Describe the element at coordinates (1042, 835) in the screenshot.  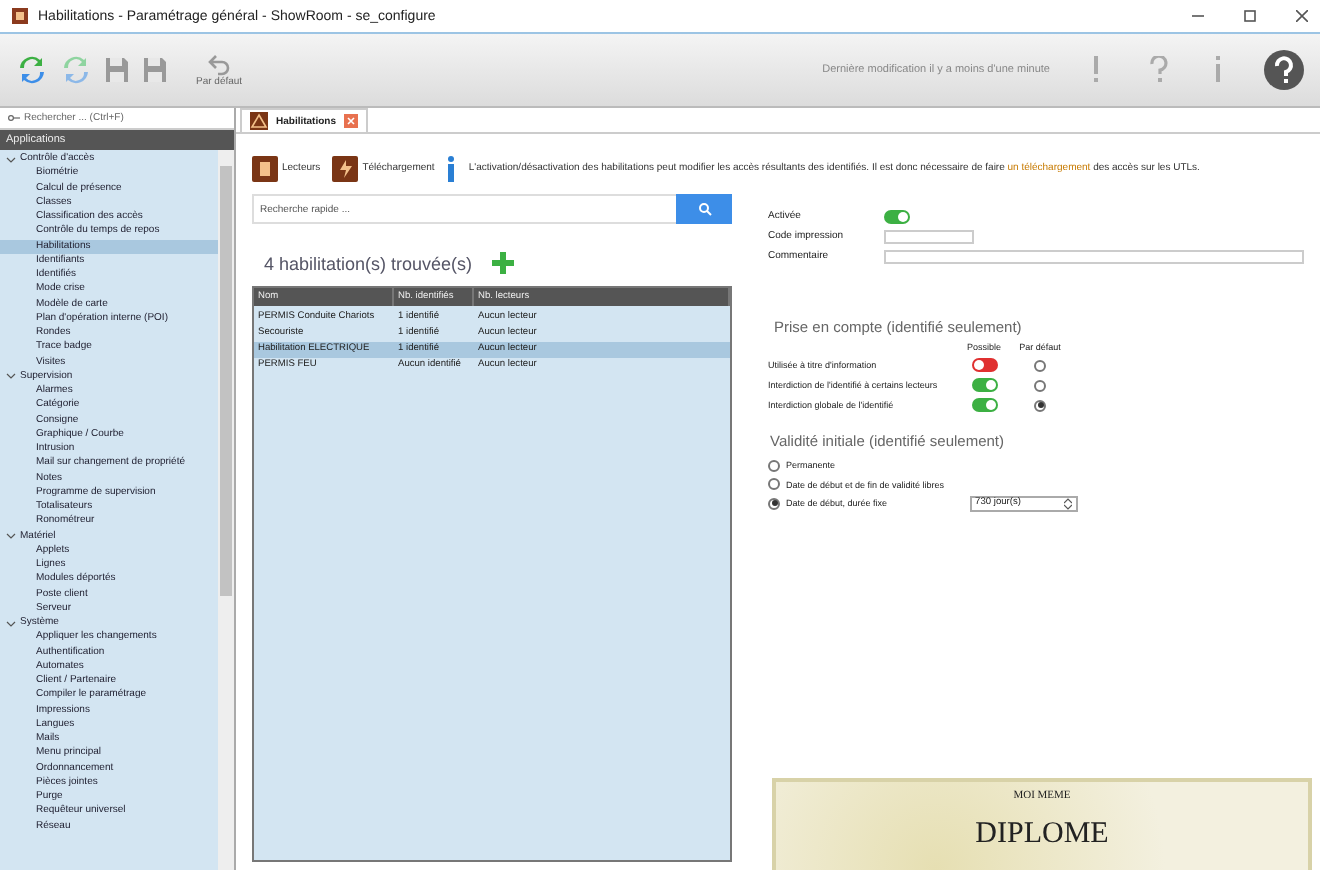
I see `diploma-title: DIPLOME` at that location.